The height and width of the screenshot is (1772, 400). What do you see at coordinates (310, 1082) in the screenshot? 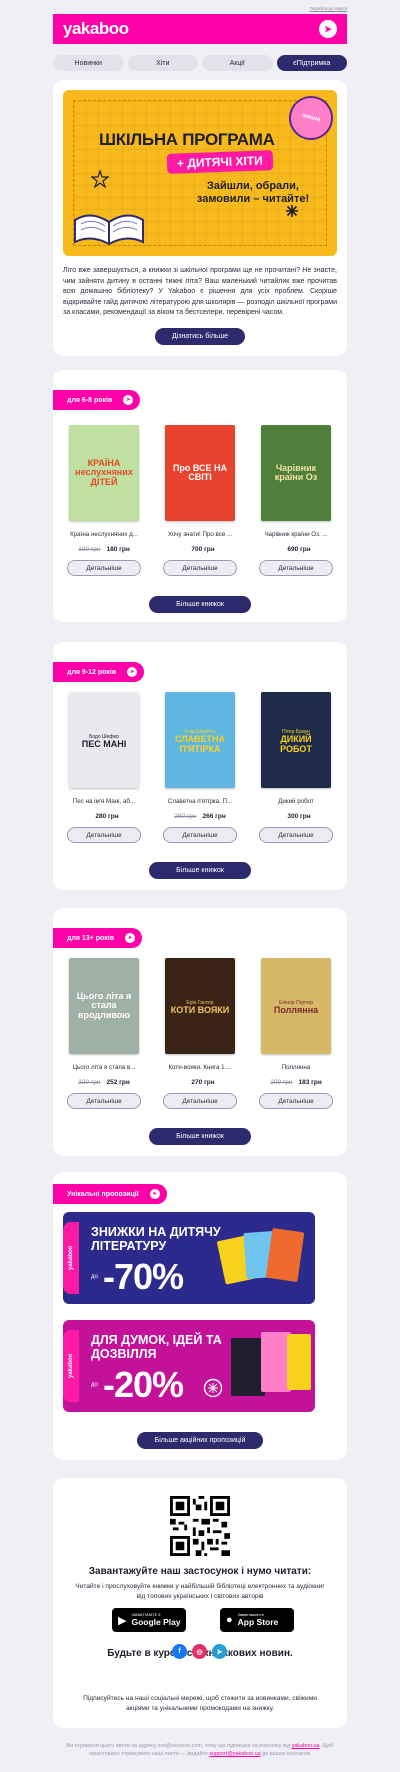
I see `price: 183 грн` at bounding box center [310, 1082].